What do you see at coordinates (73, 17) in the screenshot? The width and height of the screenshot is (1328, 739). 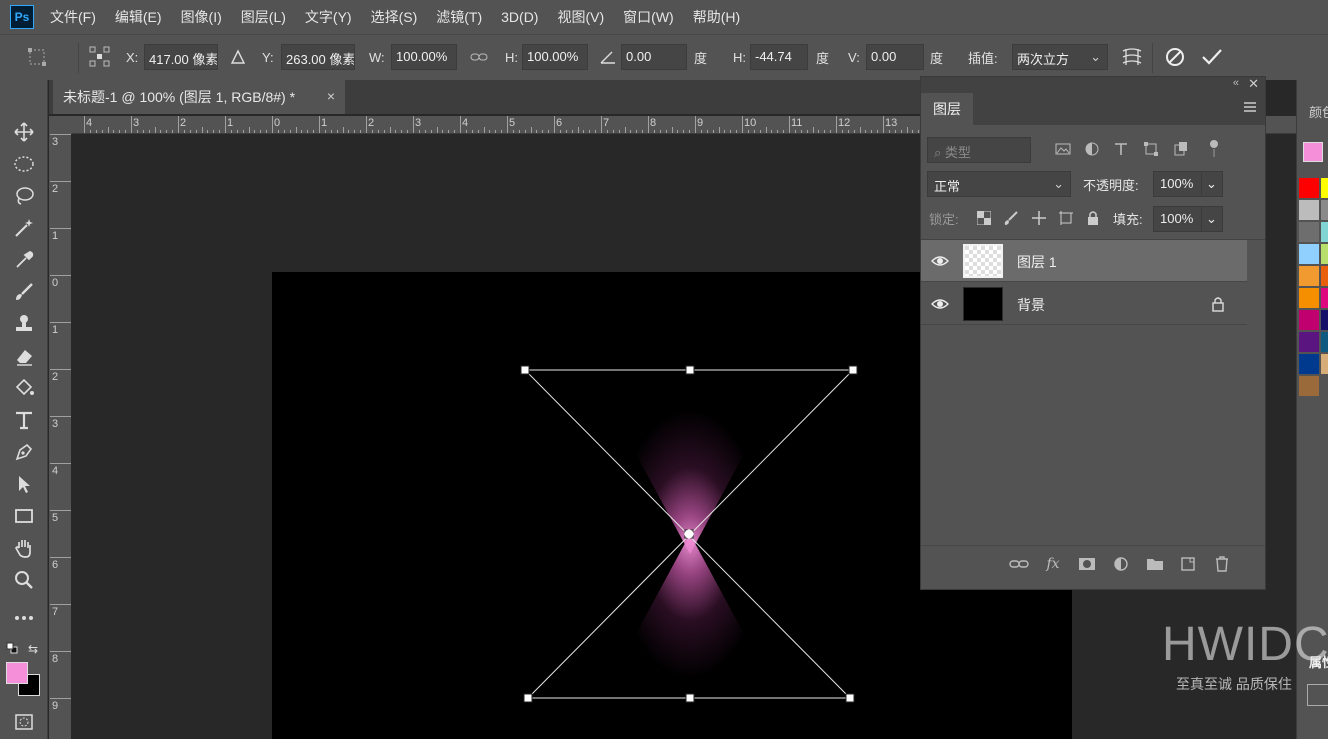 I see `menu-file: 文件(F)` at bounding box center [73, 17].